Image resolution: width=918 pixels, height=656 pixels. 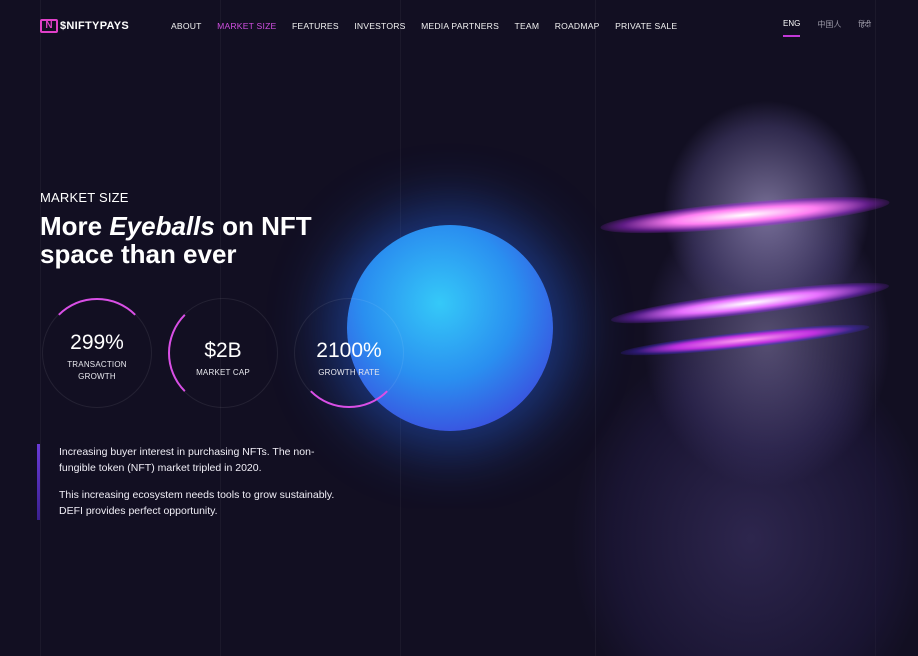 What do you see at coordinates (646, 26) in the screenshot?
I see `nav-item-private-sale: PRIVATE SALE` at bounding box center [646, 26].